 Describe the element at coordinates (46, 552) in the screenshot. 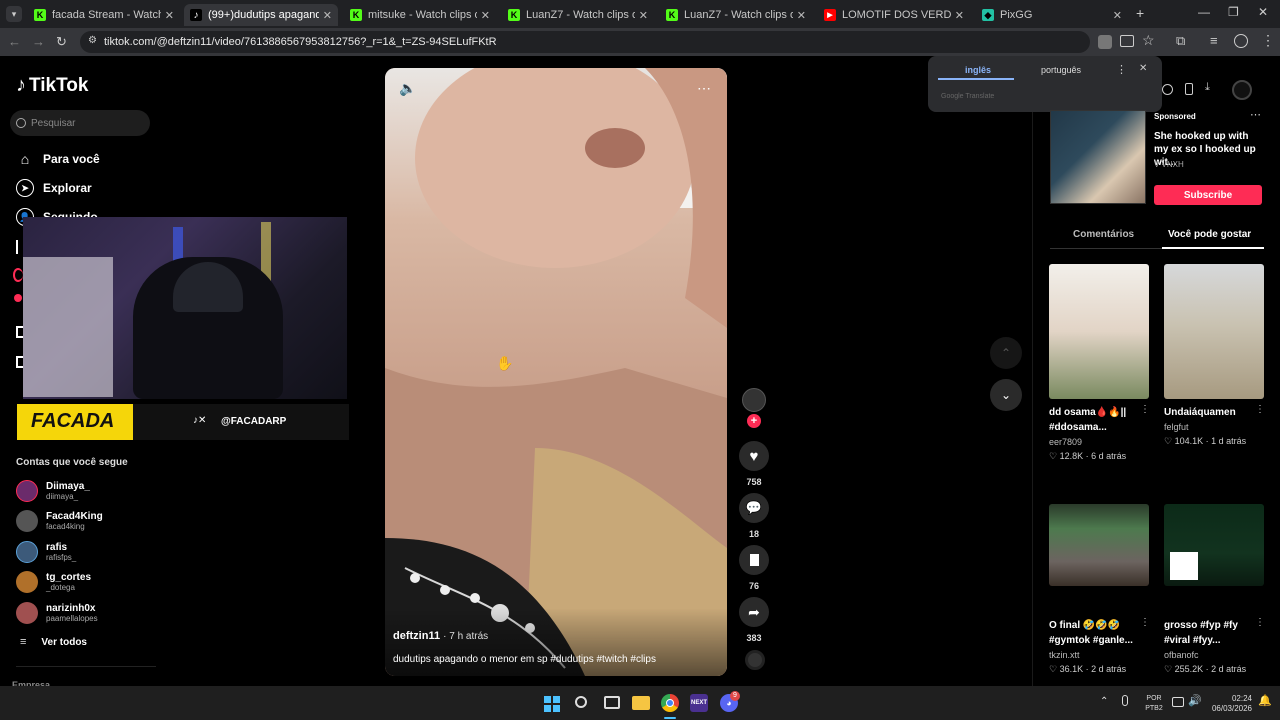

I see `following-item: rafis rafisfps_` at that location.